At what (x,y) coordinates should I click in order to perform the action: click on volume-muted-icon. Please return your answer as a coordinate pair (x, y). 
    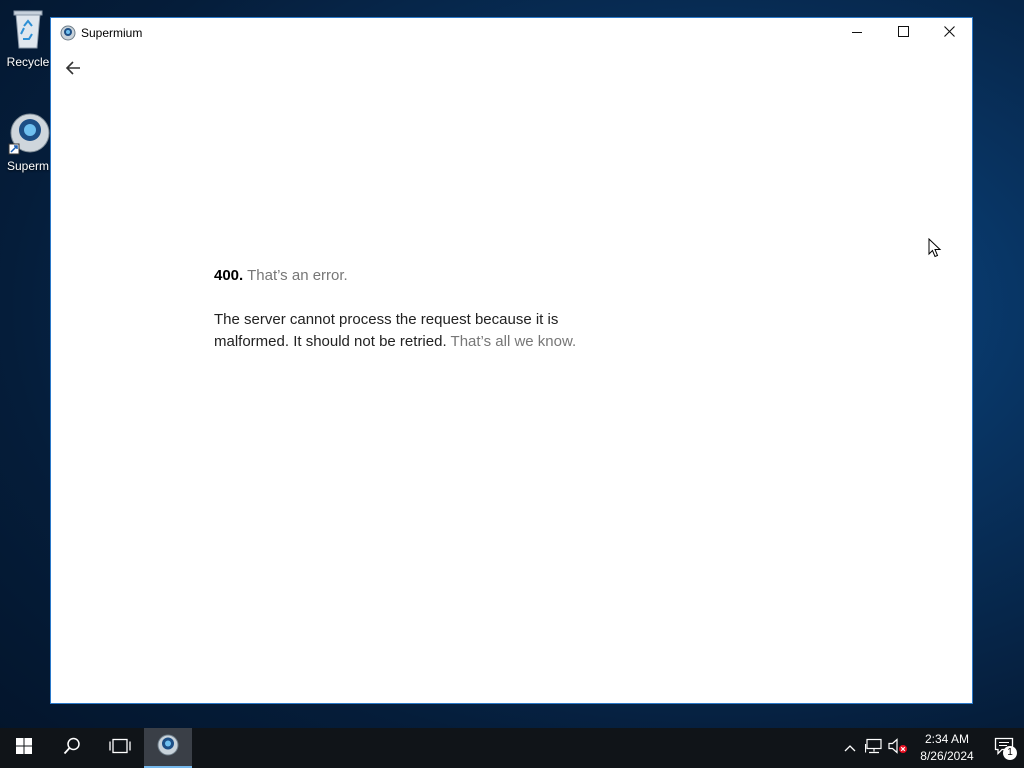
    Looking at the image, I should click on (898, 748).